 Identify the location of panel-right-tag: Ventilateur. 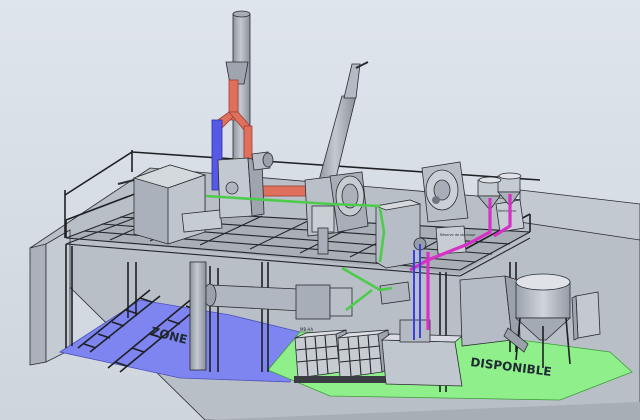
(507, 211).